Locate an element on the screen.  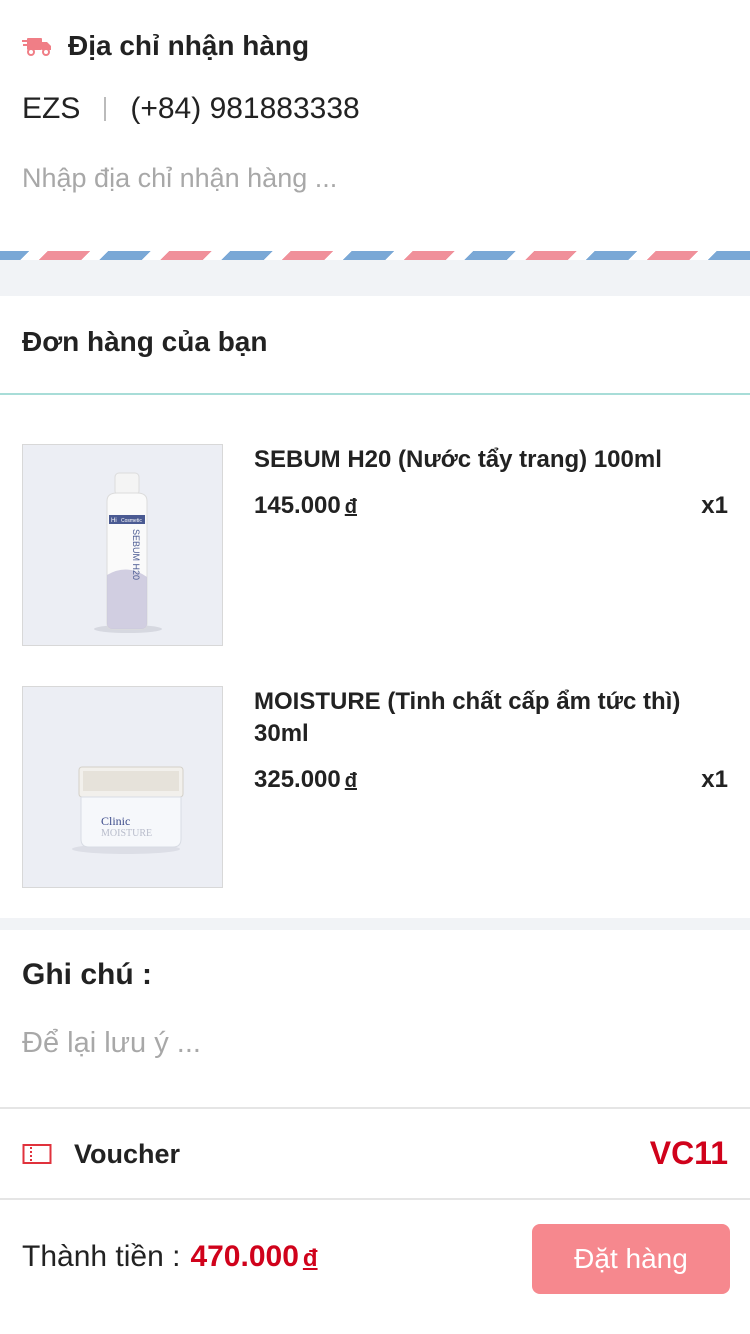
product-image: Clinic MOISTURE is located at coordinates (122, 787).